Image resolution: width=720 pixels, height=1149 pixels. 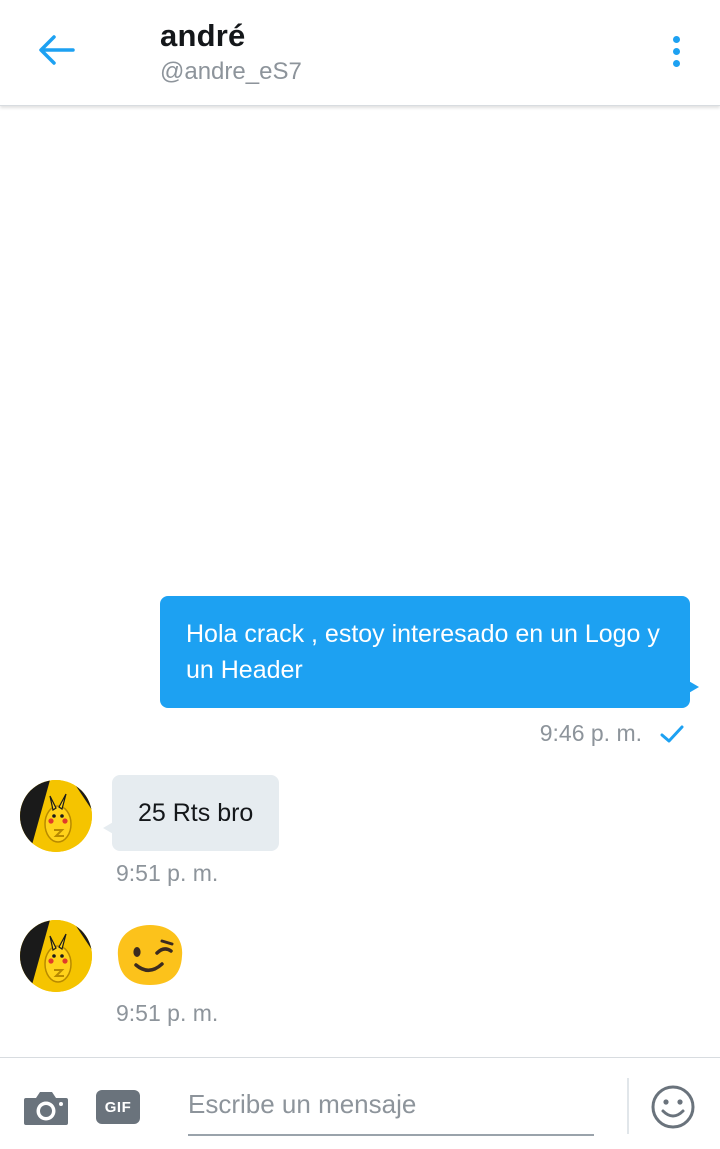 I want to click on gif-button: GIF, so click(x=118, y=1107).